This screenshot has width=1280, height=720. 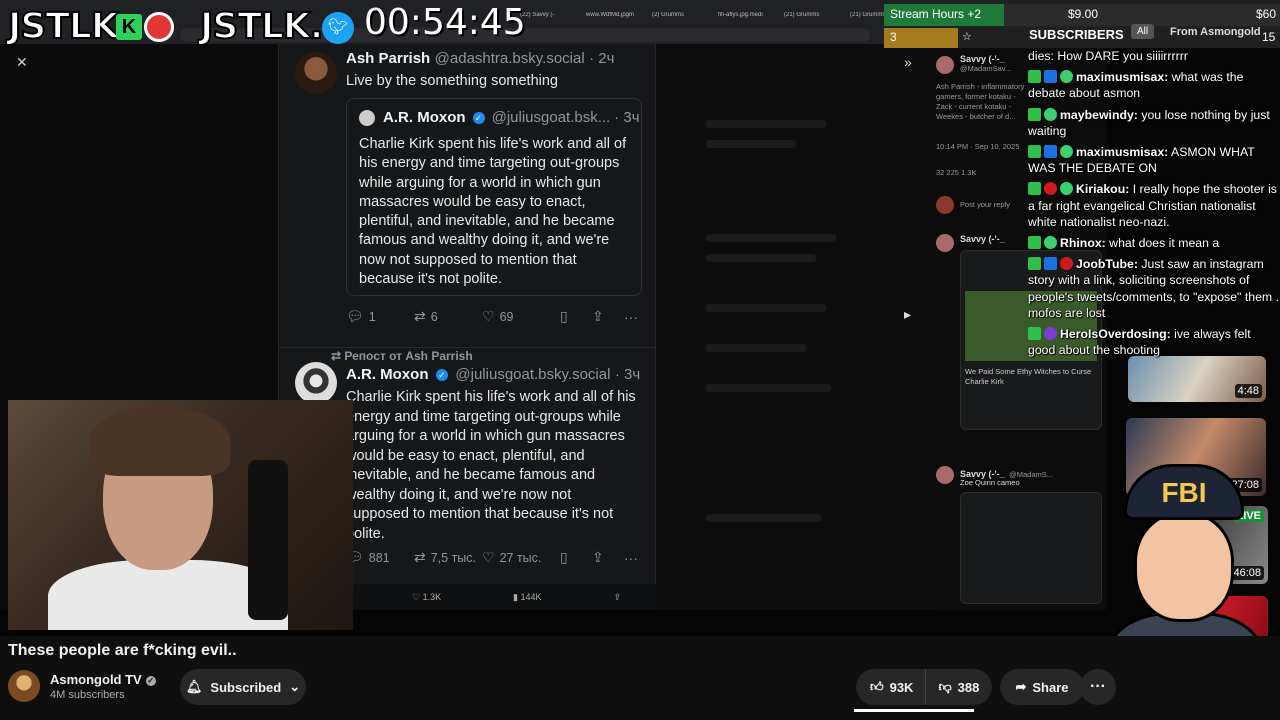 I want to click on chat-username: maybewindy:, so click(x=1099, y=114).